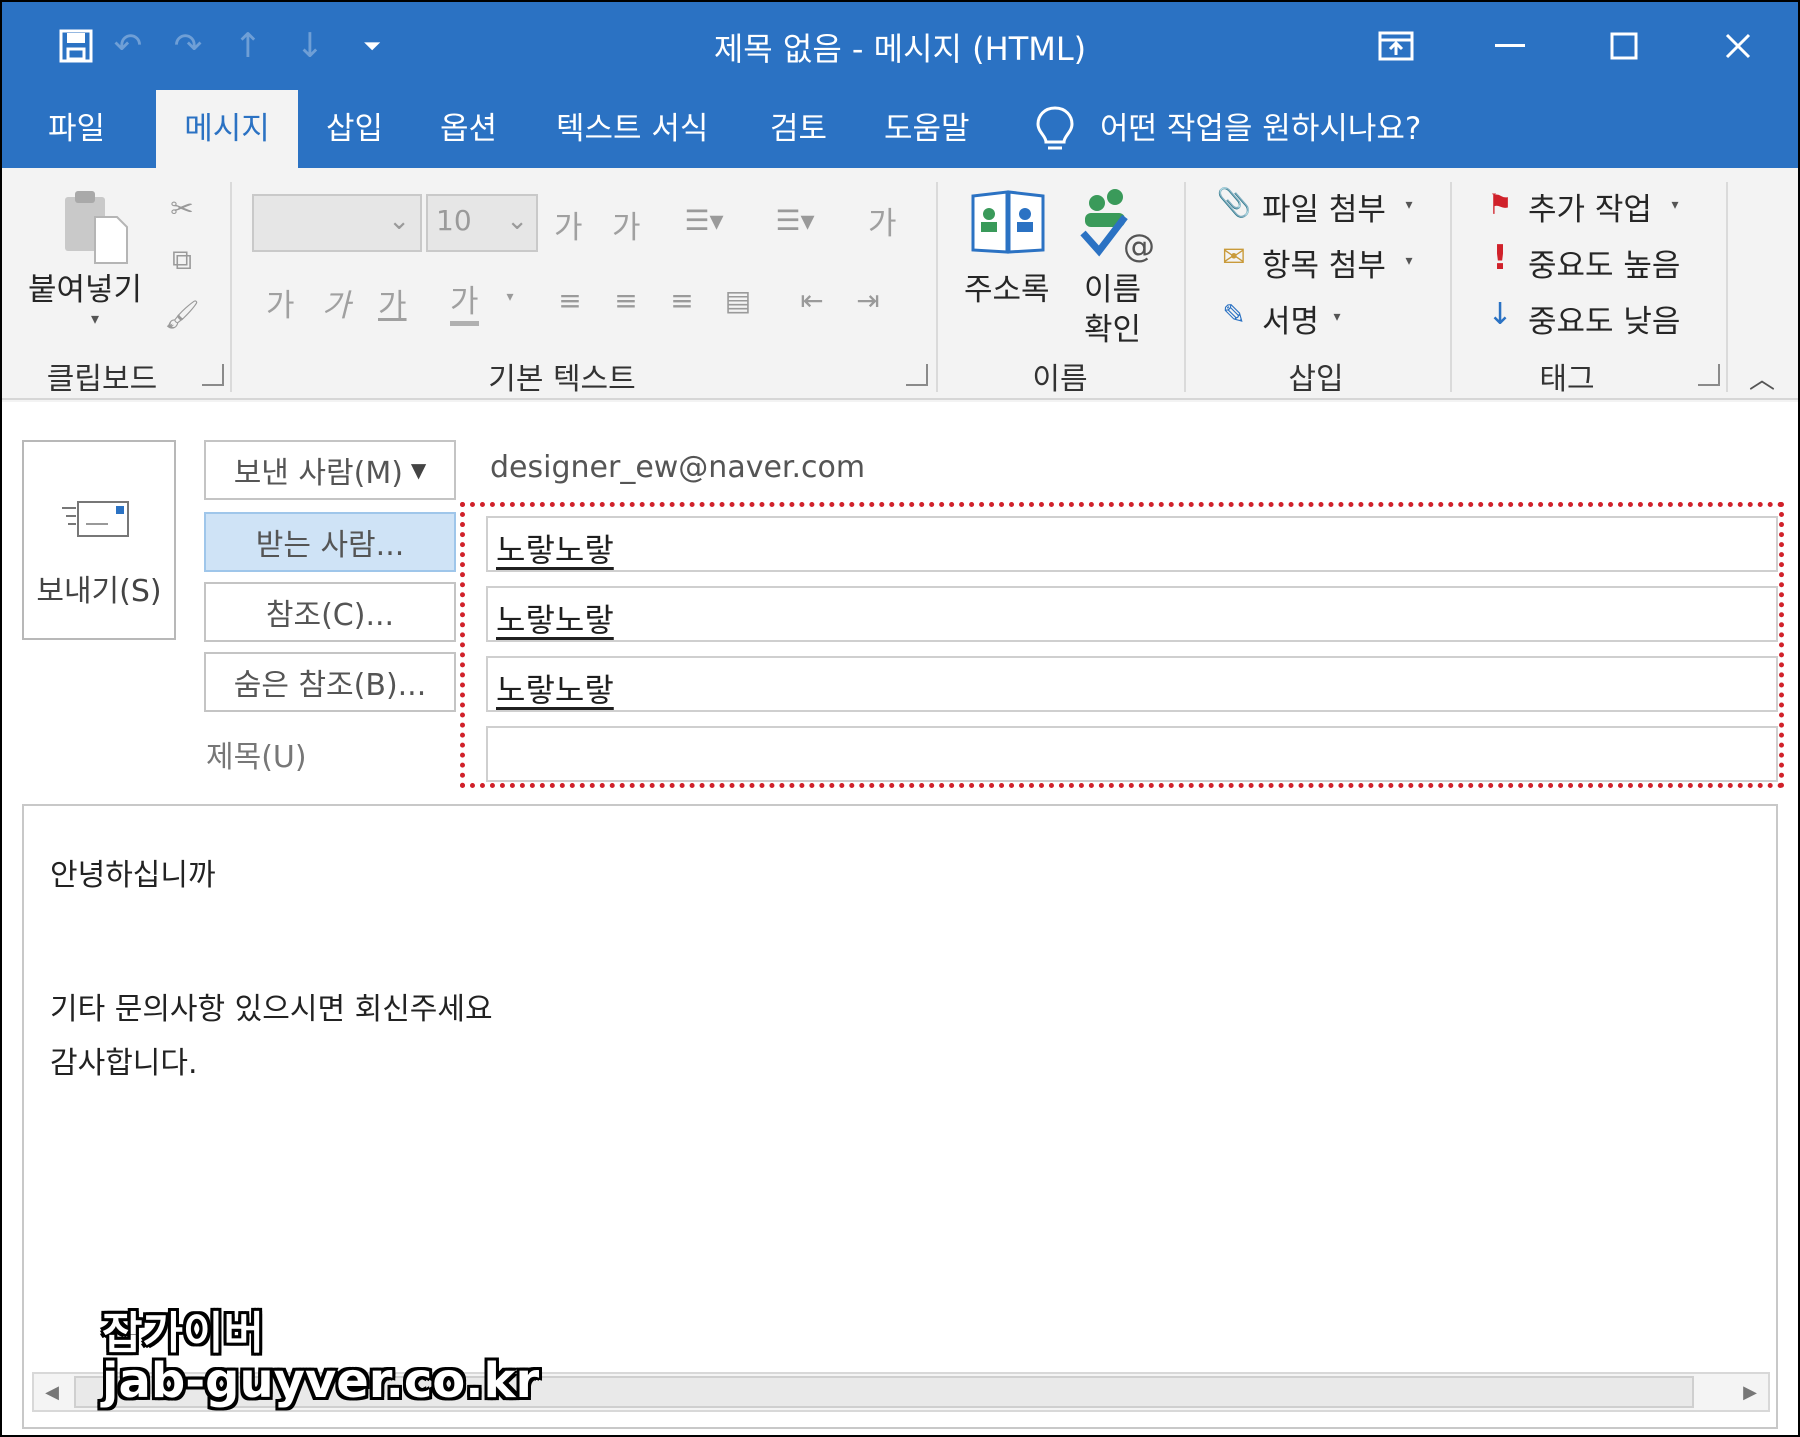 The width and height of the screenshot is (1800, 1437). I want to click on collapse-ribbon-icon: ︿, so click(1762, 378).